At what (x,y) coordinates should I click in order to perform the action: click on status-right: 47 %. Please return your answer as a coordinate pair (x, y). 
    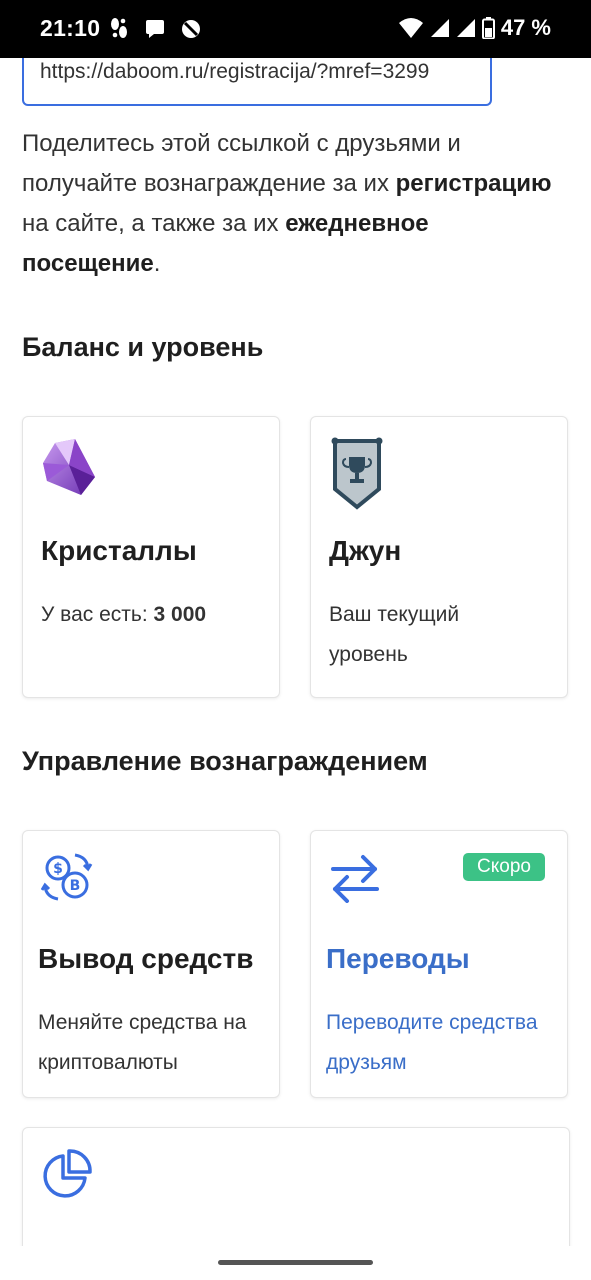
    Looking at the image, I should click on (474, 28).